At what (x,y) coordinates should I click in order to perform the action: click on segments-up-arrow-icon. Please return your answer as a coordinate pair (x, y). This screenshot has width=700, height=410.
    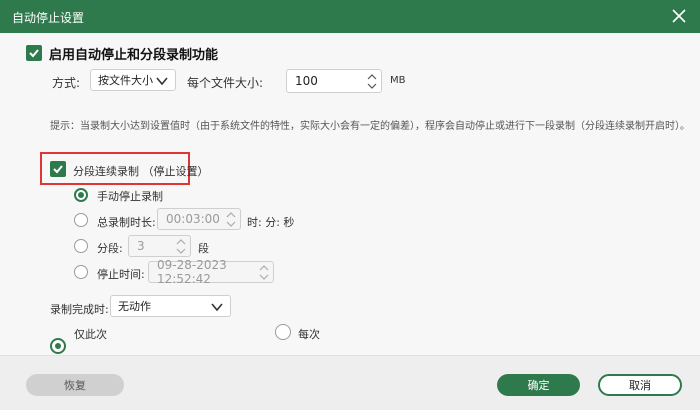
    Looking at the image, I should click on (181, 241).